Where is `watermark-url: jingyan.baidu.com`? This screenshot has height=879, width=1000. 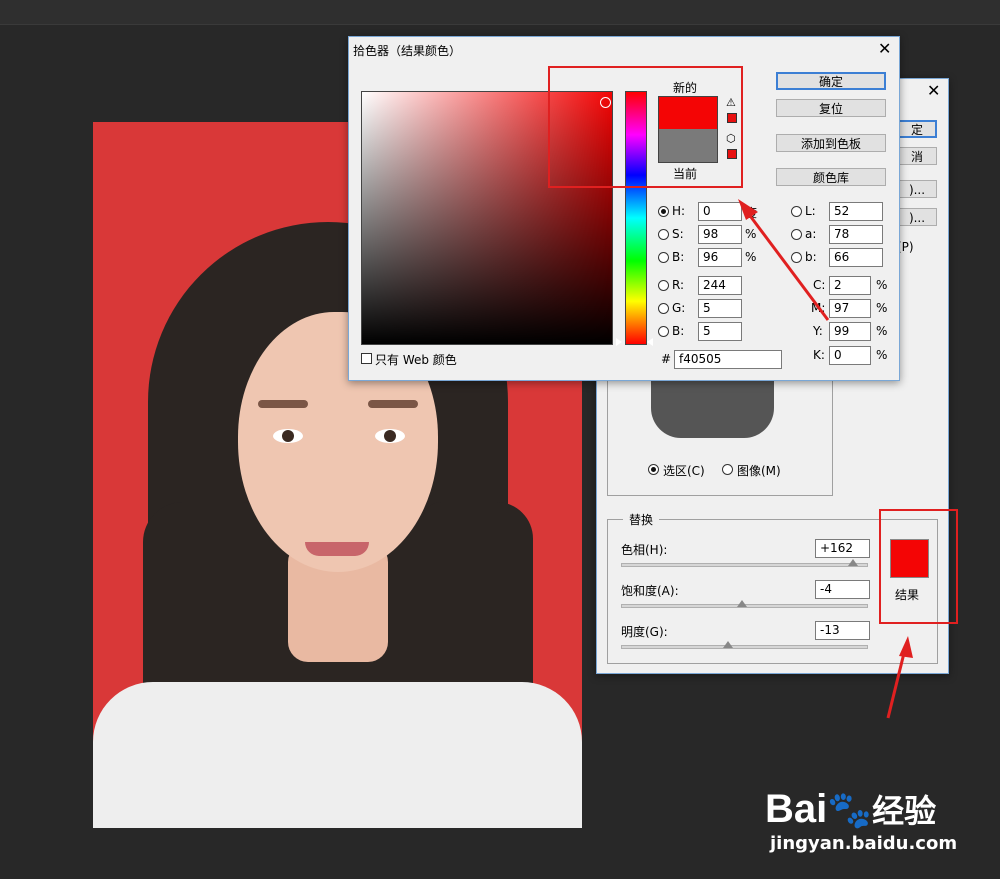
watermark-url: jingyan.baidu.com is located at coordinates (864, 843).